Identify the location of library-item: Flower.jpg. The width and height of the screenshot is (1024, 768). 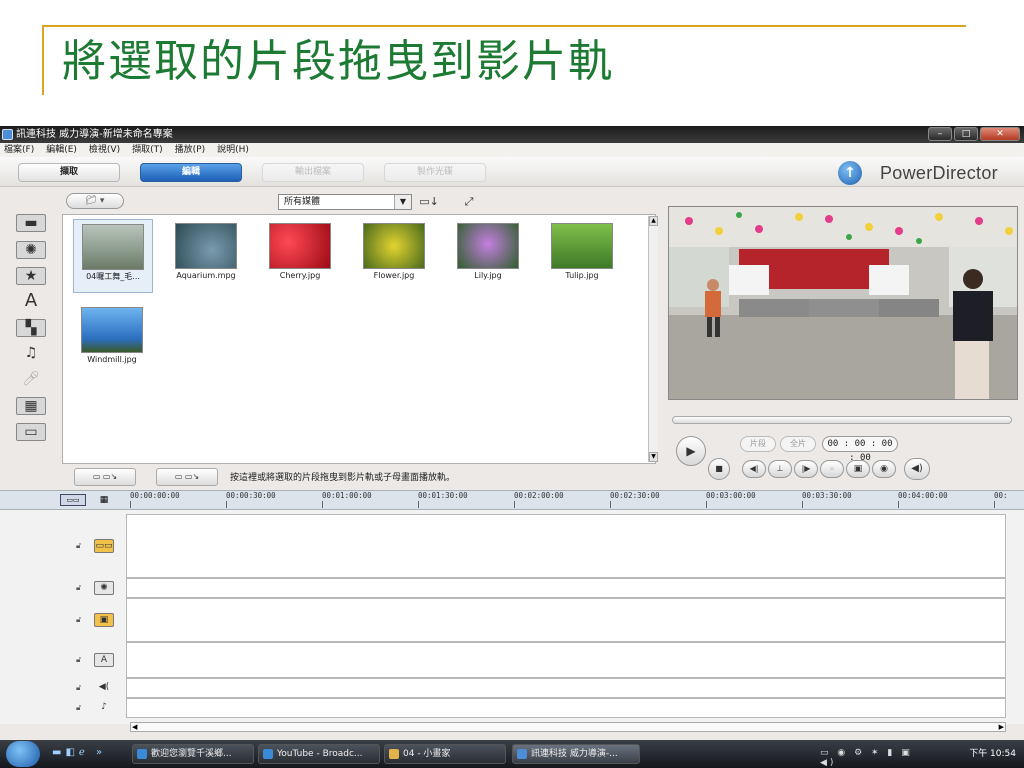
(394, 255).